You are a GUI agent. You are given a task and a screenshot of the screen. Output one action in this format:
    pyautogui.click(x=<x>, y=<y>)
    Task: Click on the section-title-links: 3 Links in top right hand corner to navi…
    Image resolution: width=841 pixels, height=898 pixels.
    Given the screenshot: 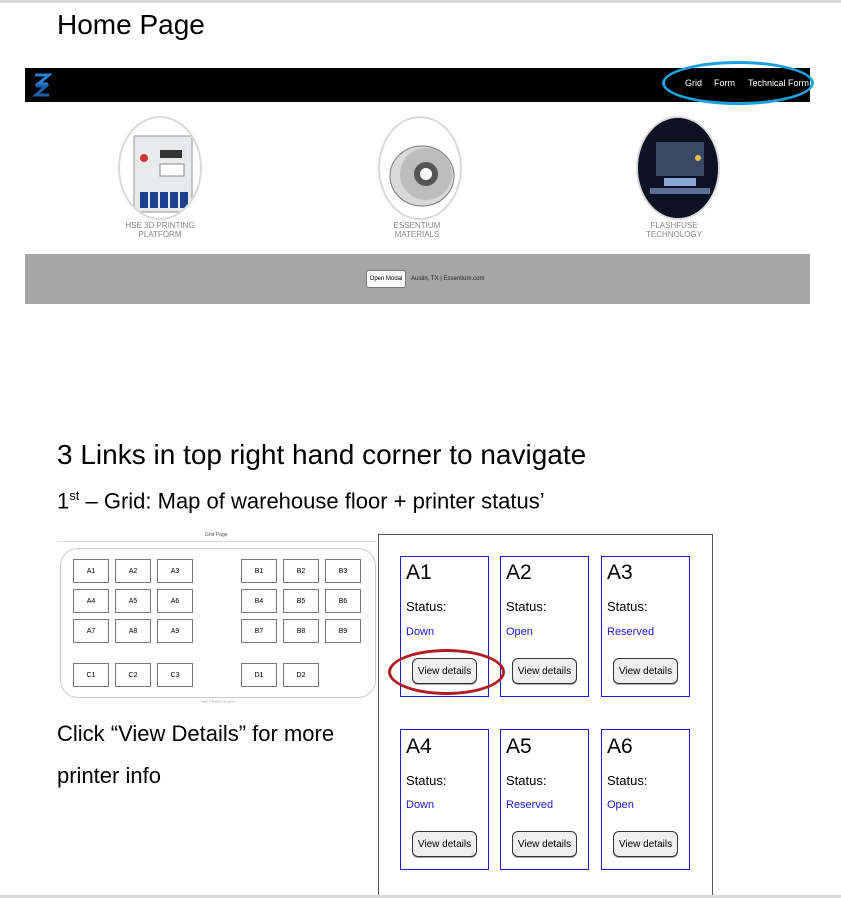 What is the action you would take?
    pyautogui.click(x=322, y=454)
    